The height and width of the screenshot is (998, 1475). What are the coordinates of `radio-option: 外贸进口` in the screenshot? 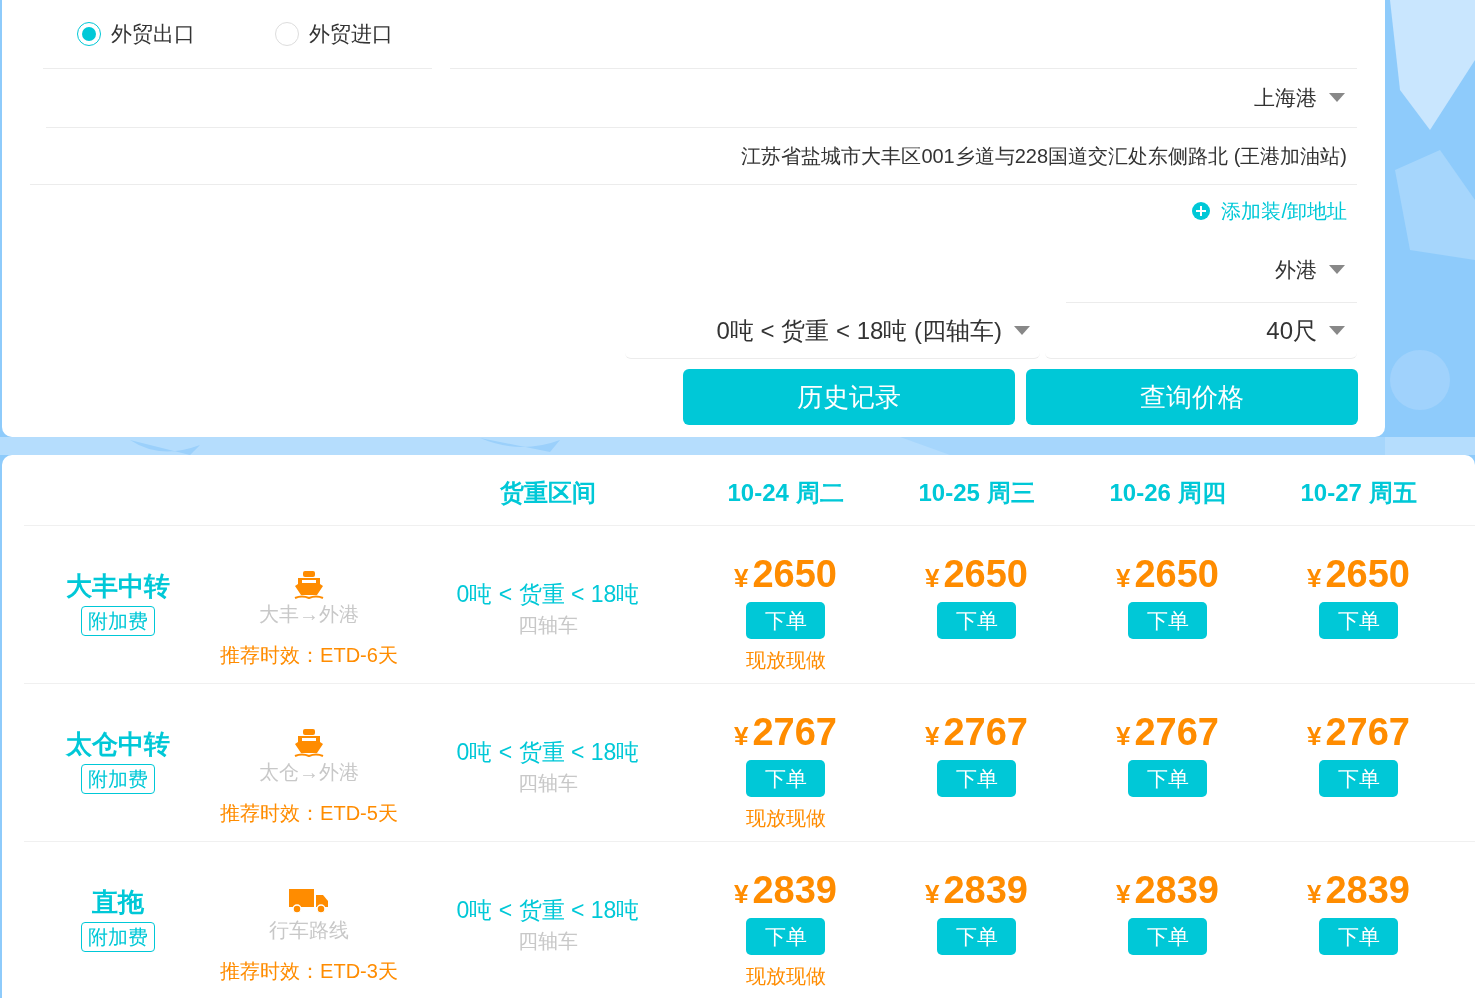 It's located at (334, 34).